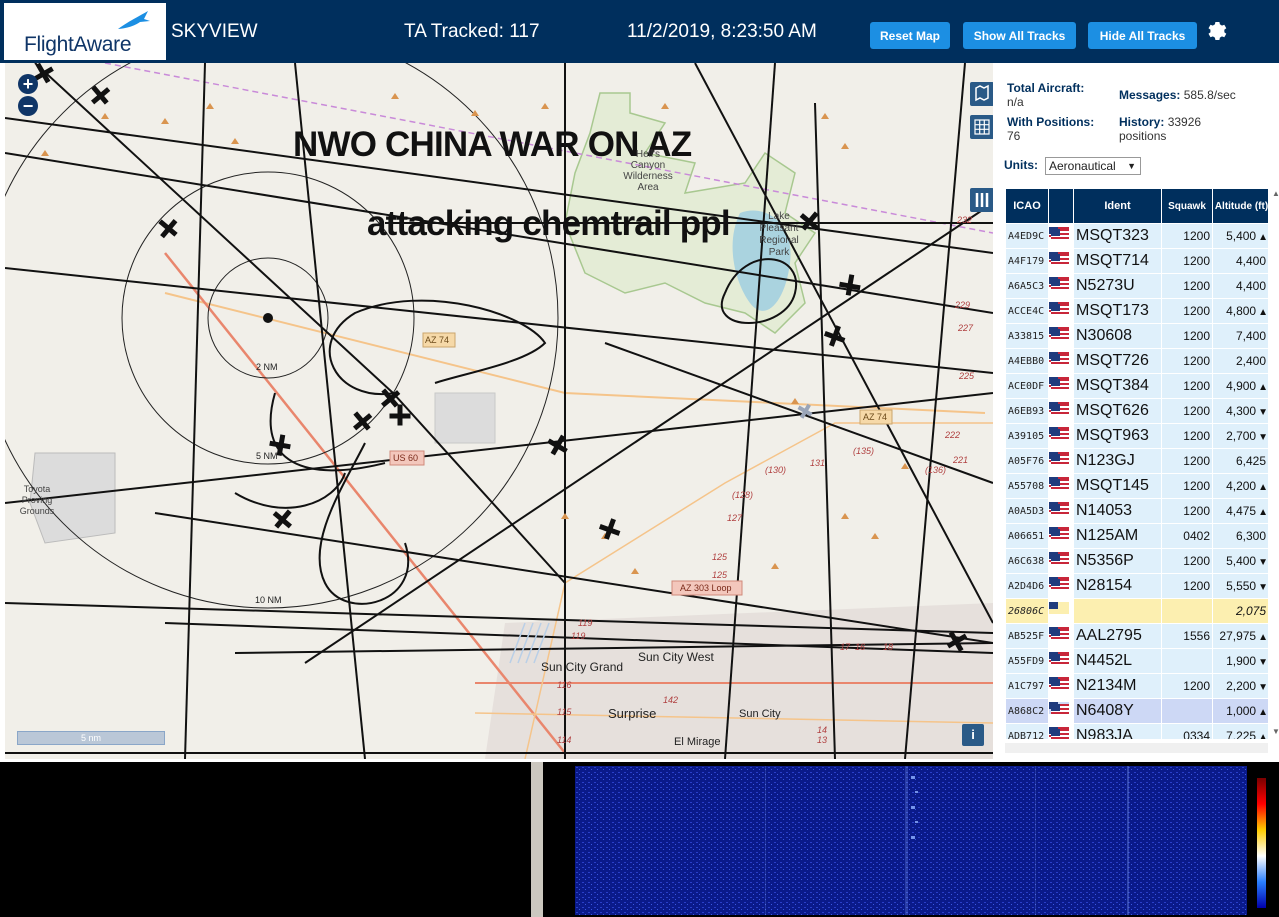 The width and height of the screenshot is (1279, 917). I want to click on cell-icao: 26806C, so click(1027, 611).